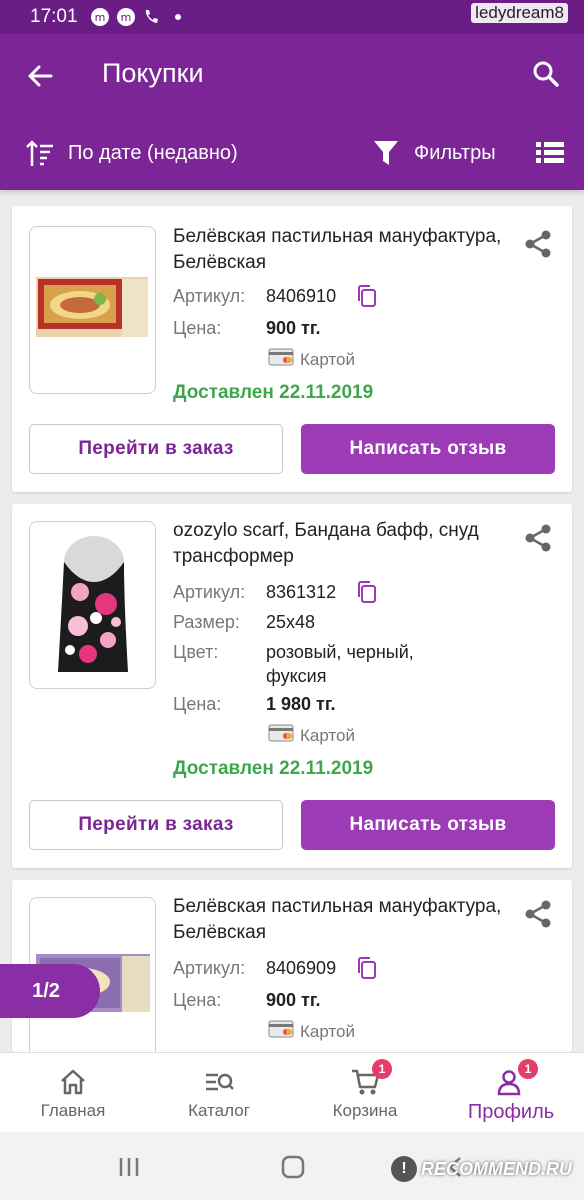 The height and width of the screenshot is (1200, 584). I want to click on sort-icon, so click(40, 154).